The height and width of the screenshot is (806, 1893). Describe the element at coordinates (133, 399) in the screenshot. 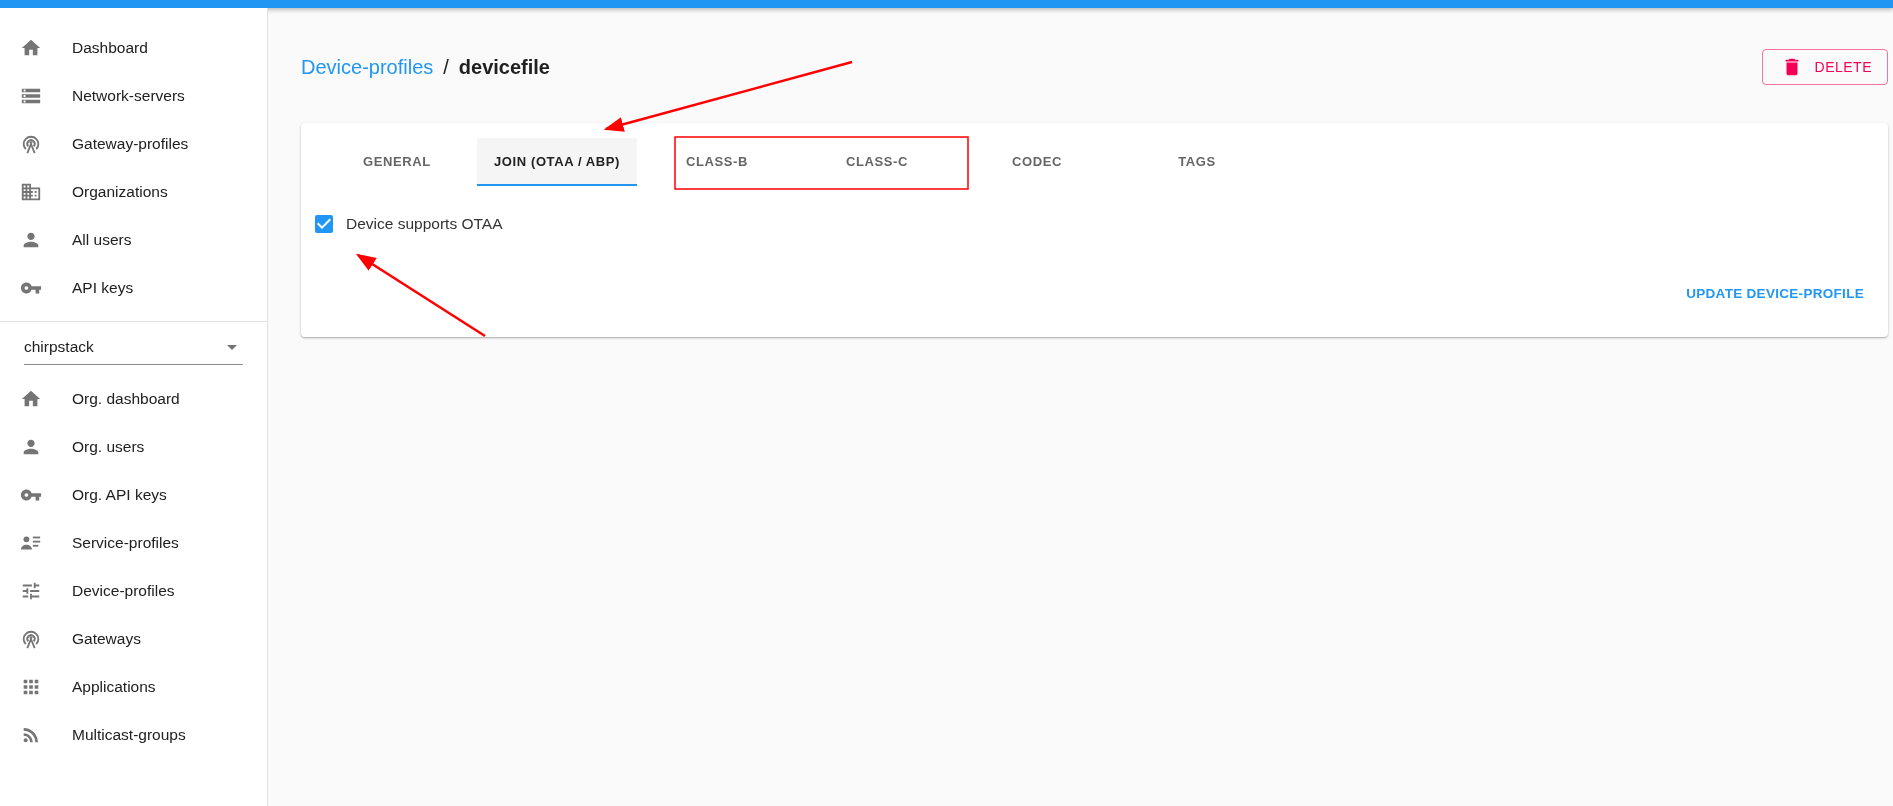

I see `sidebar-item: Org. dashboard` at that location.